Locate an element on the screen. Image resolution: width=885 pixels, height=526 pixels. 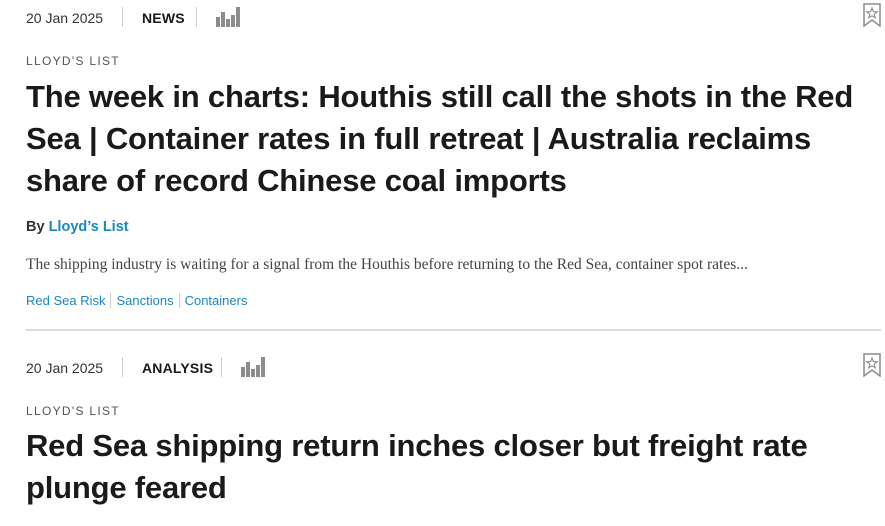
article-type-label: NEWS is located at coordinates (163, 18).